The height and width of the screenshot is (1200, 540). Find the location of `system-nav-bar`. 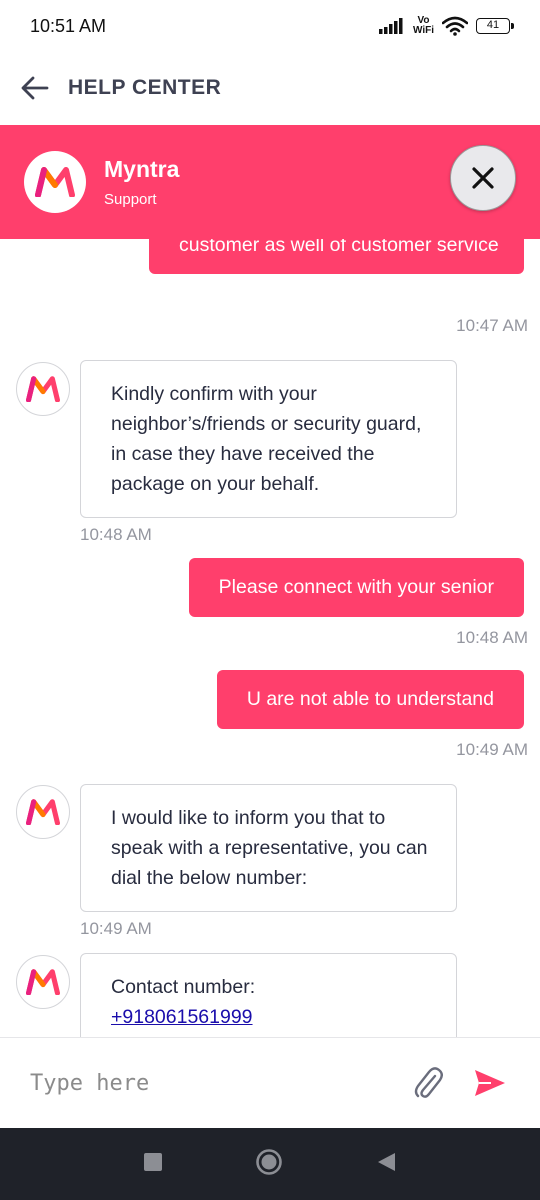

system-nav-bar is located at coordinates (270, 1164).